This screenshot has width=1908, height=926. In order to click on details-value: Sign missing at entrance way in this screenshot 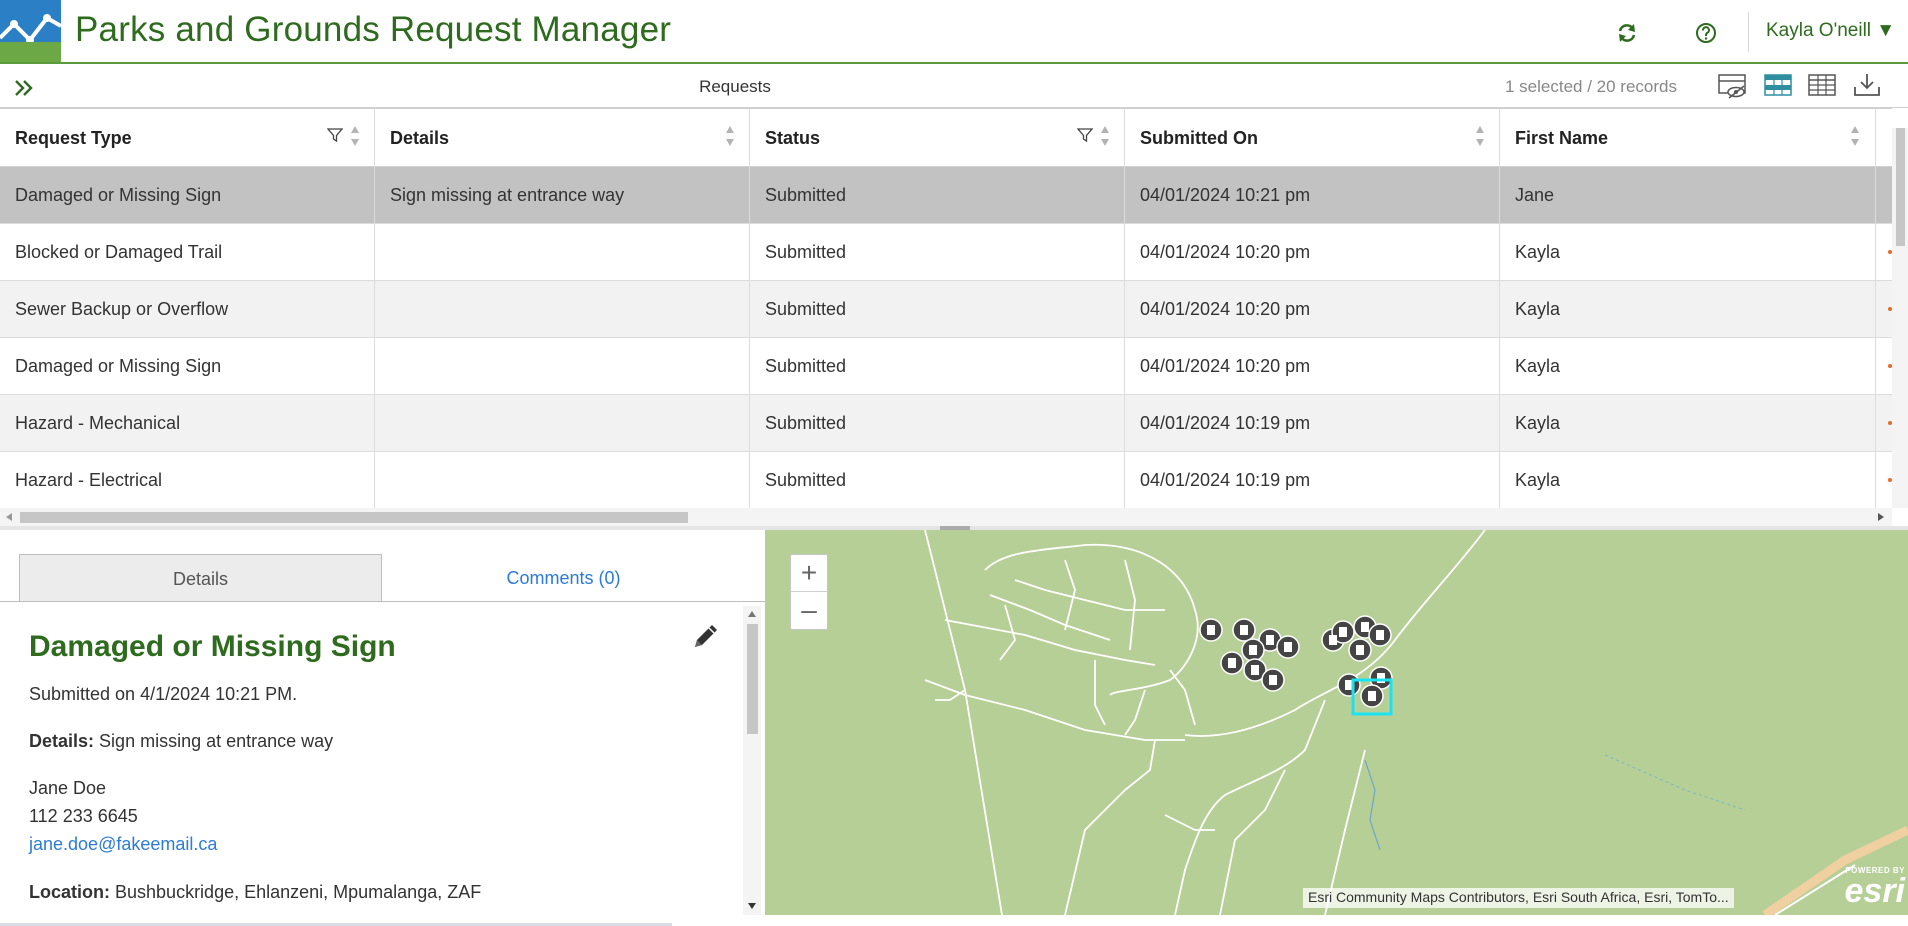, I will do `click(216, 741)`.